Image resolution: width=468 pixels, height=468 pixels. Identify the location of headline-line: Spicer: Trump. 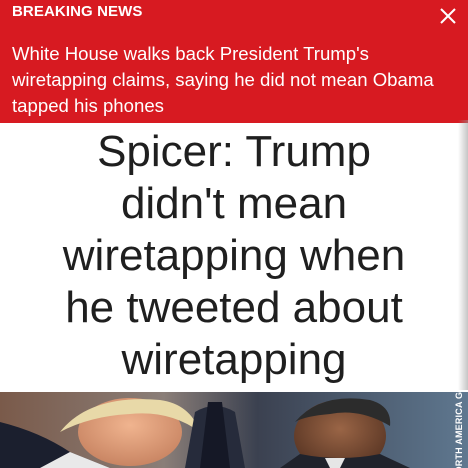
(234, 151).